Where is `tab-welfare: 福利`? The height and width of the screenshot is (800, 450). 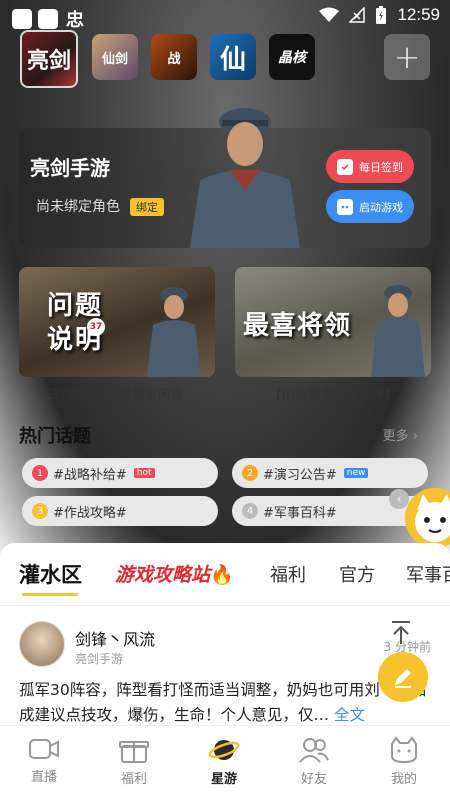 tab-welfare: 福利 is located at coordinates (288, 574).